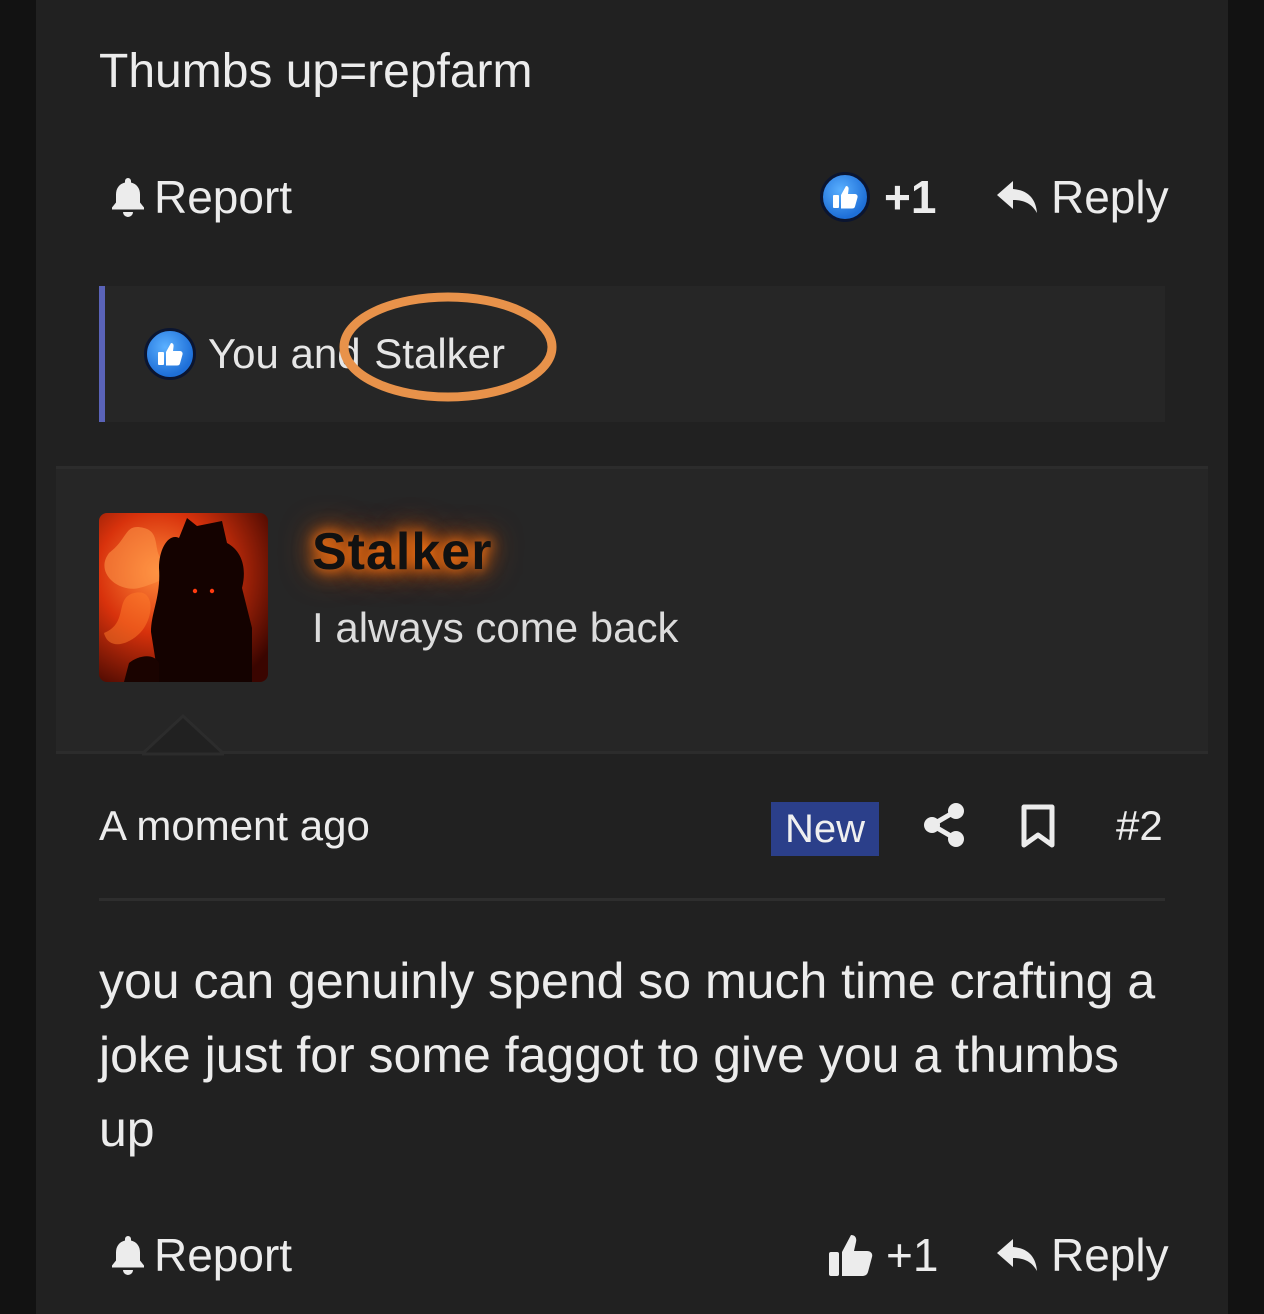 The image size is (1264, 1314). I want to click on header-pointer-notch, so click(183, 735).